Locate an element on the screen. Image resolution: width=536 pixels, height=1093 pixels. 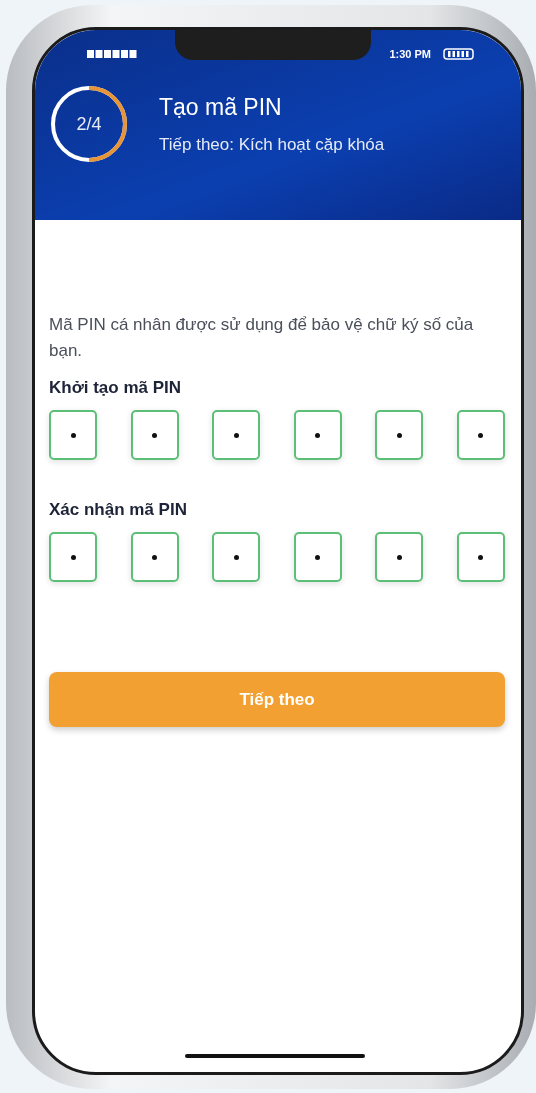
signal-icon is located at coordinates (112, 54).